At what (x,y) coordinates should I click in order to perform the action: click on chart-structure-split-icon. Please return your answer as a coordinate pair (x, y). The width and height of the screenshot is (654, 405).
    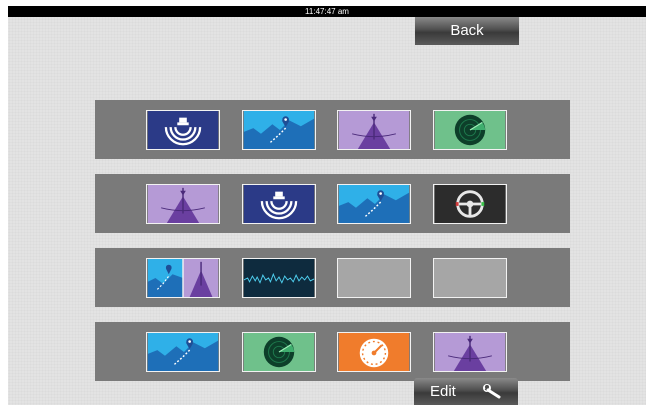
    Looking at the image, I should click on (183, 278).